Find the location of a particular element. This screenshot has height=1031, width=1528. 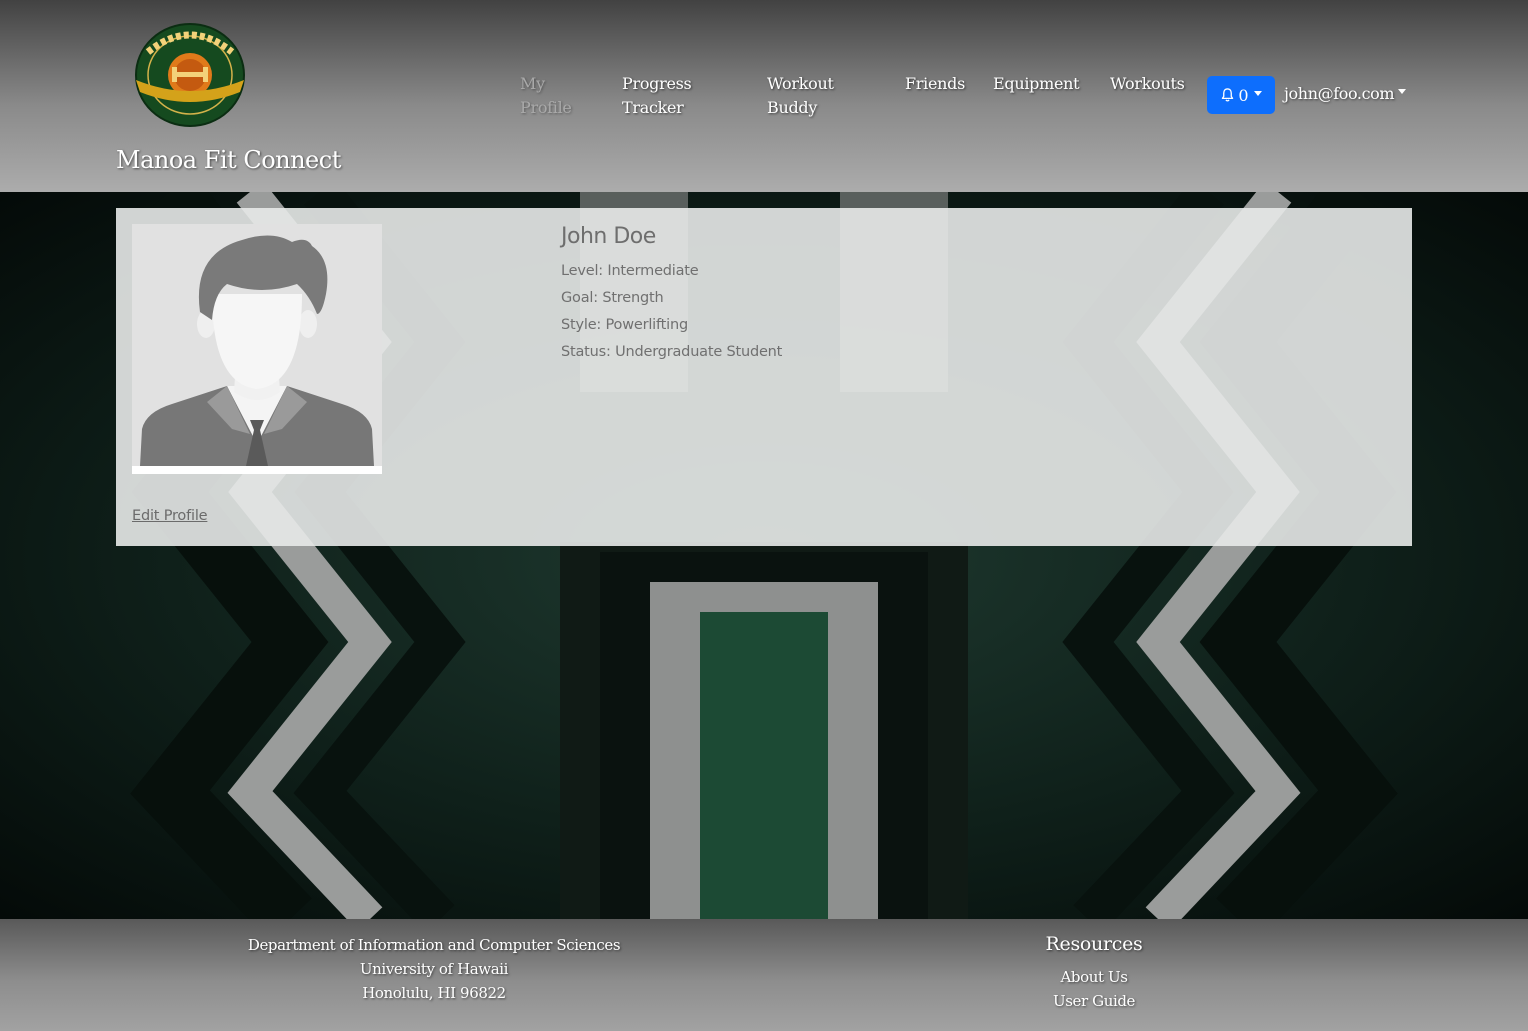

nav-label: Equipment is located at coordinates (1036, 83).